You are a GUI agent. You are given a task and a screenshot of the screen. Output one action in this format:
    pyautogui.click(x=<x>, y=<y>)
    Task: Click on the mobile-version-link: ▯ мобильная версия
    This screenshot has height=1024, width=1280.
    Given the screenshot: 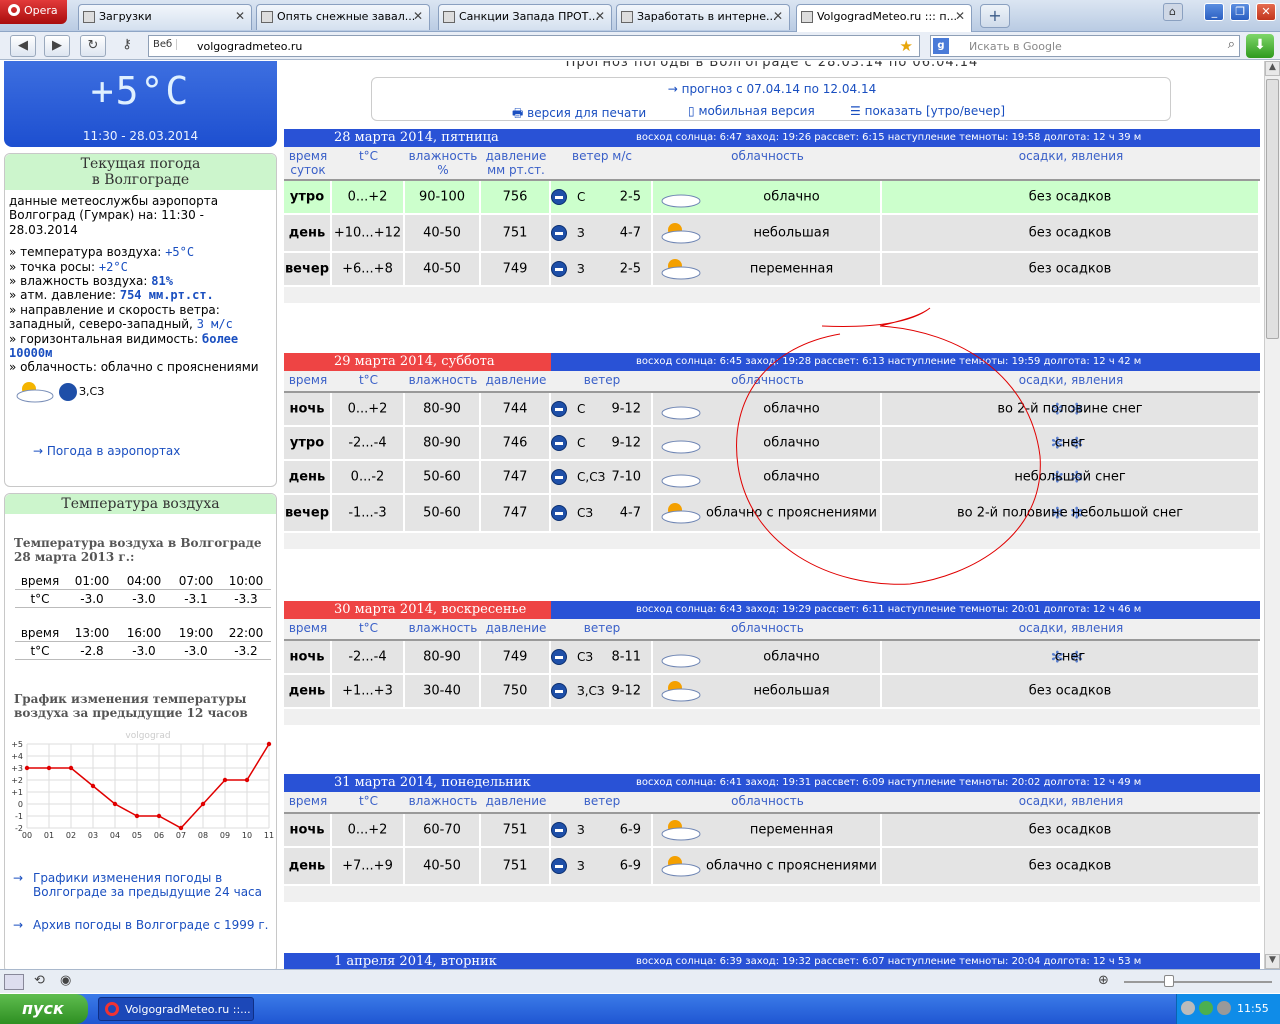 What is the action you would take?
    pyautogui.click(x=751, y=111)
    